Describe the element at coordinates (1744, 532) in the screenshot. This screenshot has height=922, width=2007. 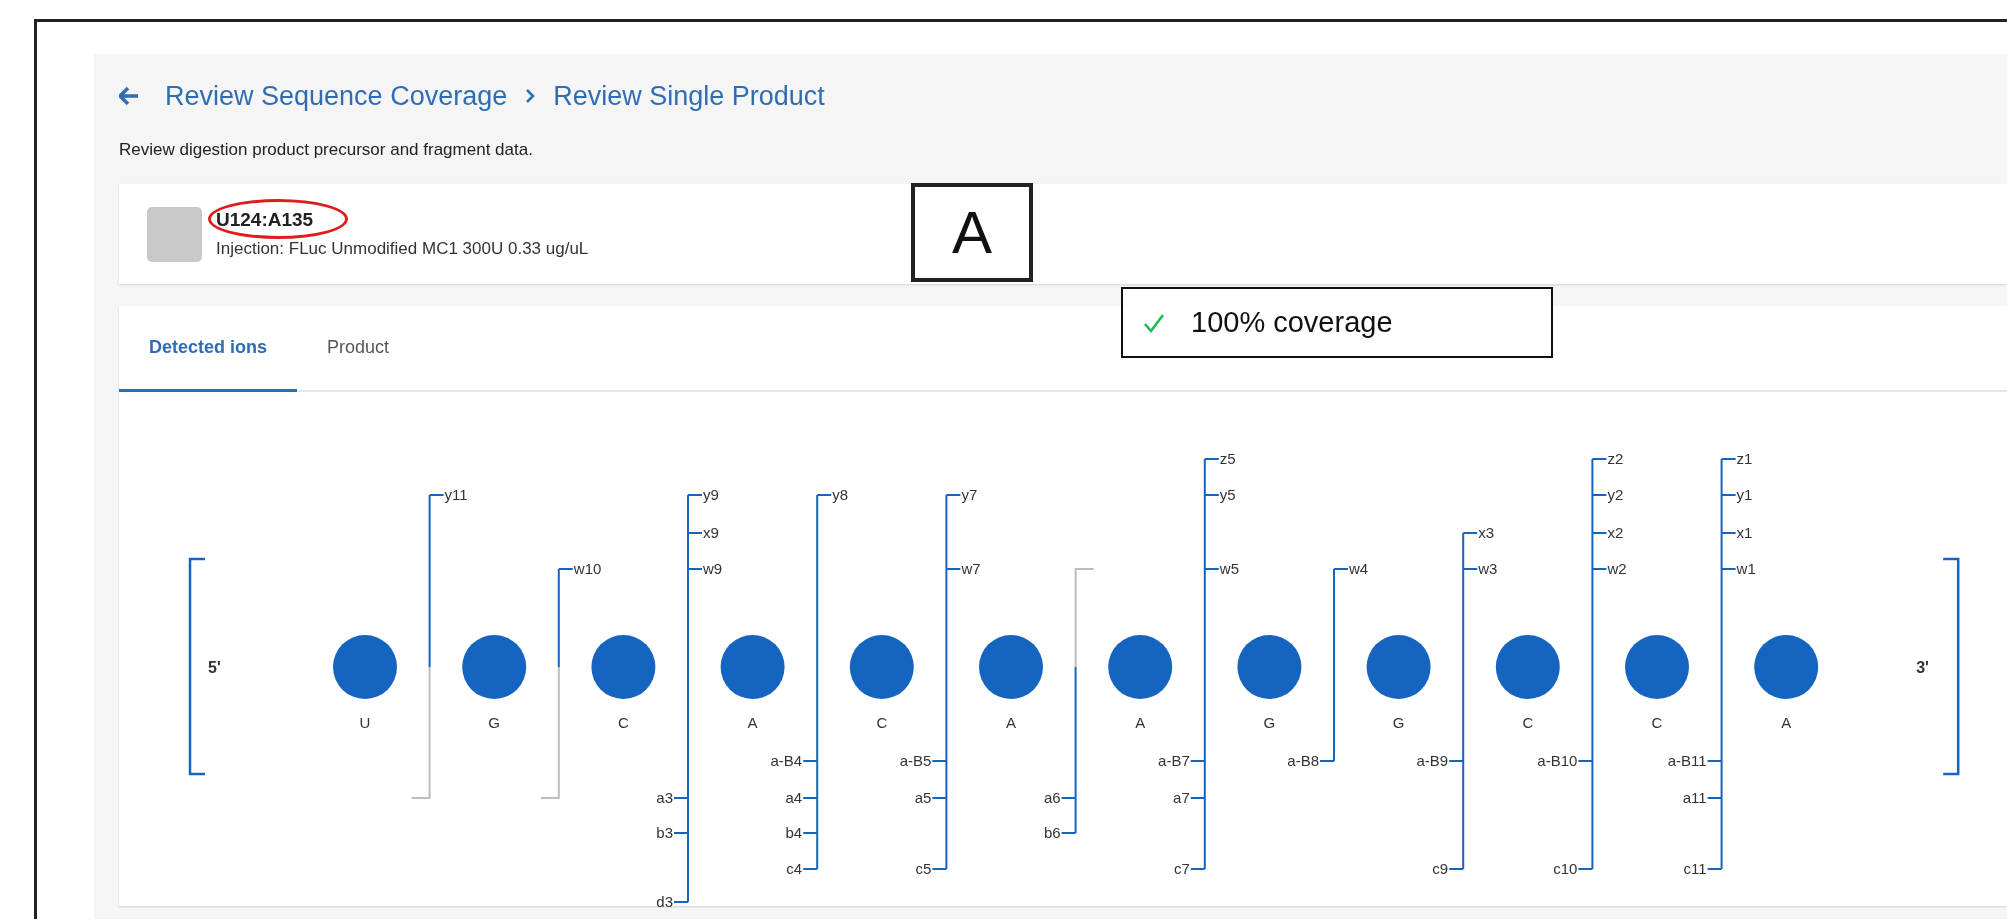
I see `ion-label: x1` at that location.